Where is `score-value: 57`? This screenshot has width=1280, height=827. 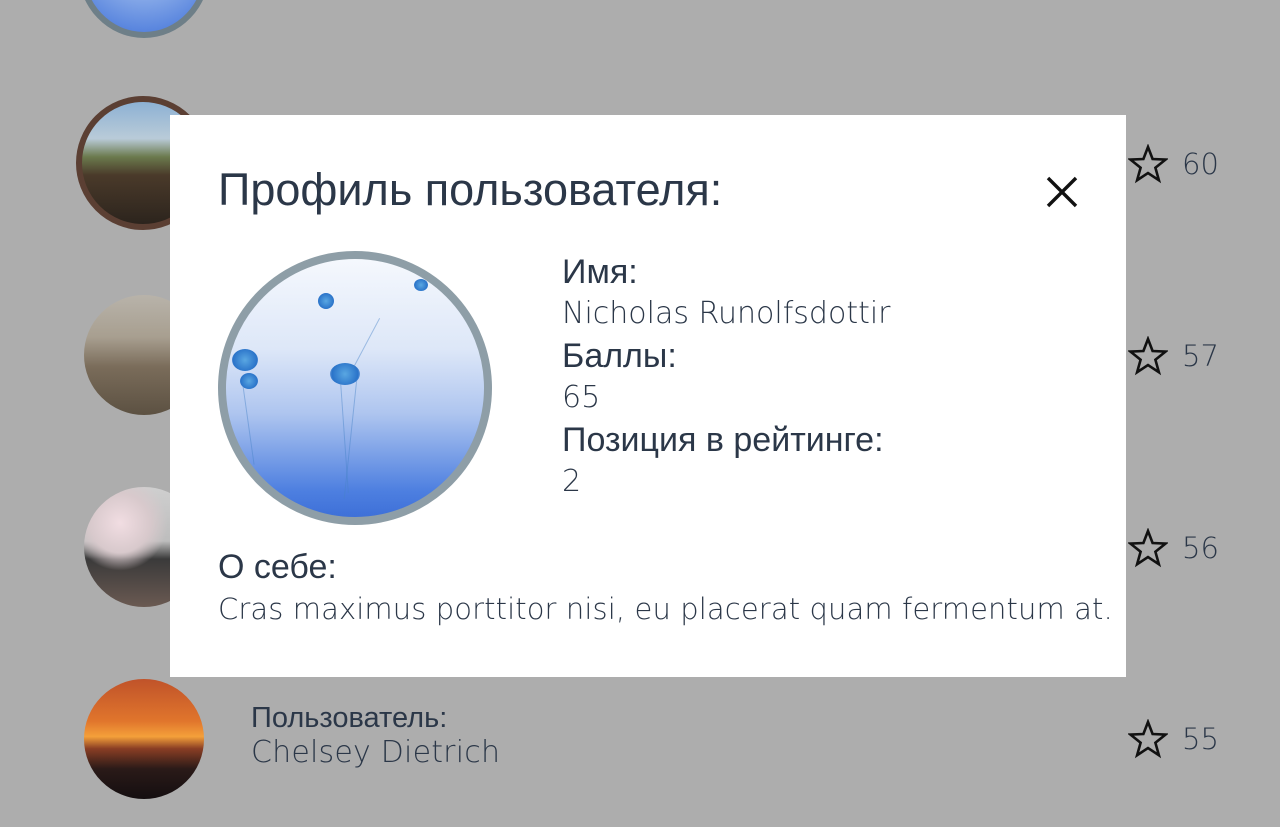 score-value: 57 is located at coordinates (1200, 356).